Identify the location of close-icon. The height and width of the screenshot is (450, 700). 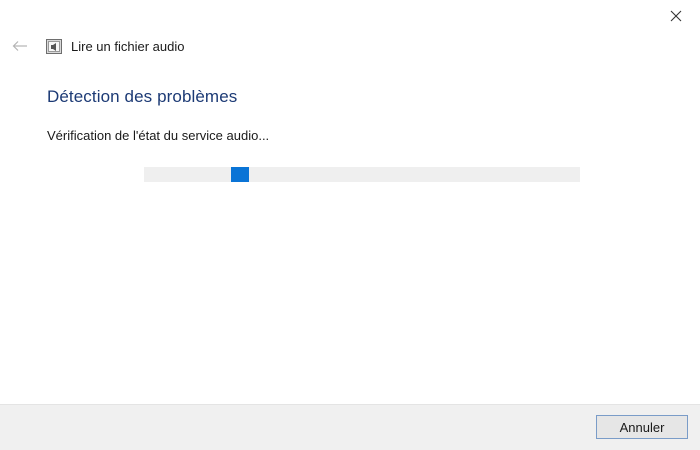
(676, 16).